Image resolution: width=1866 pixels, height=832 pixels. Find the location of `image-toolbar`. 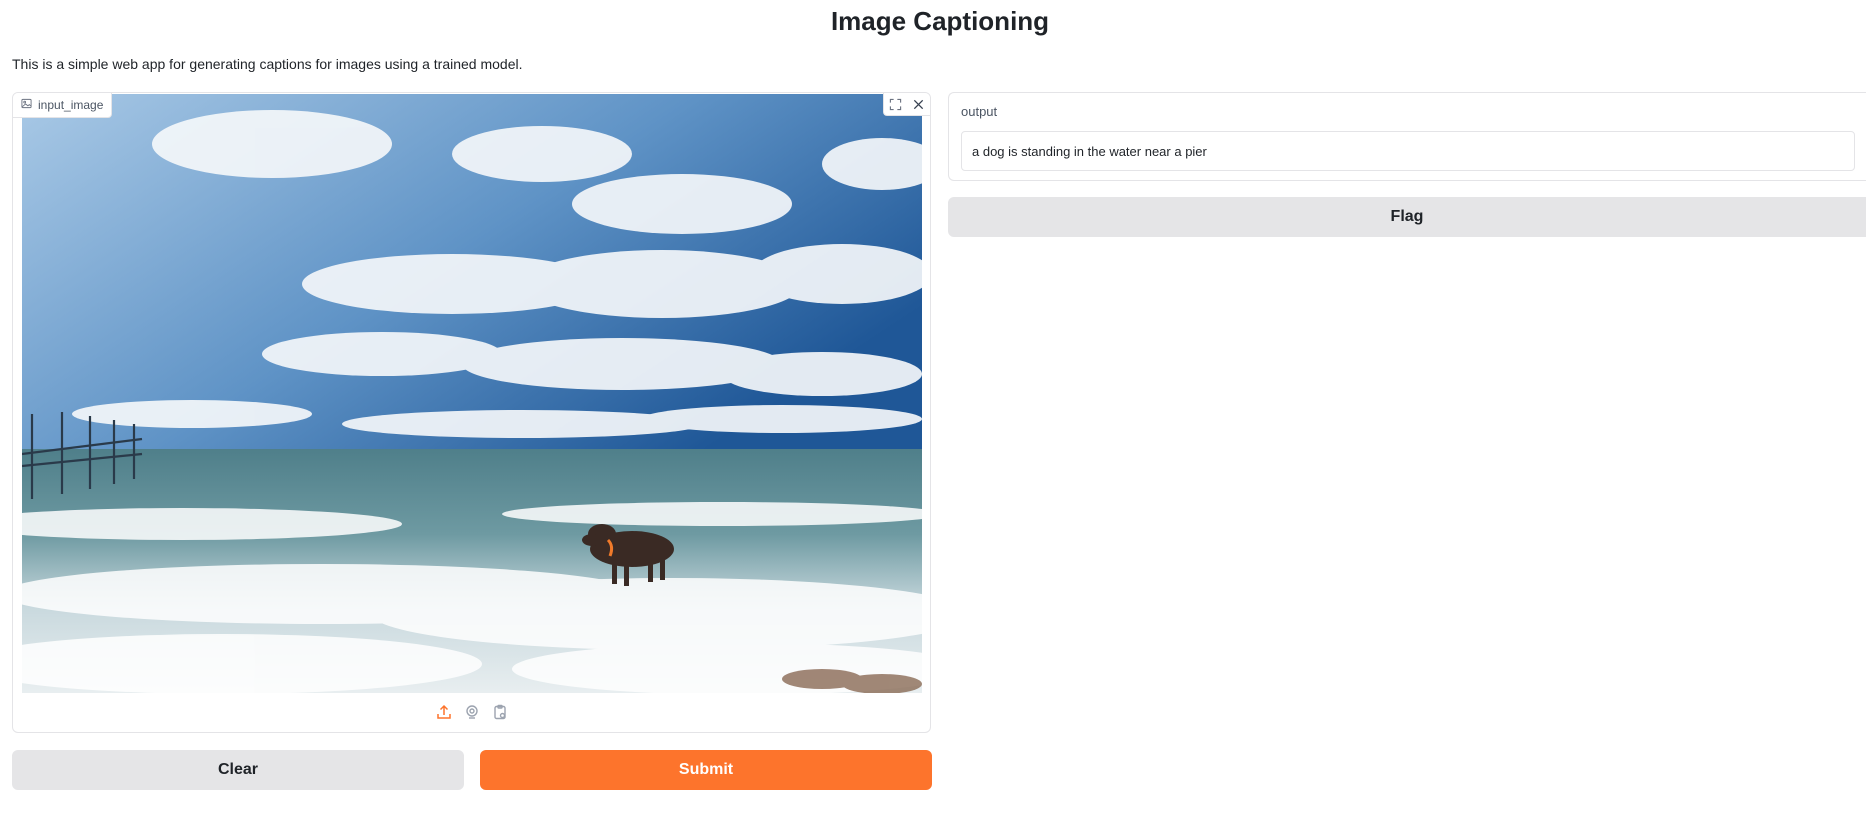

image-toolbar is located at coordinates (906, 104).